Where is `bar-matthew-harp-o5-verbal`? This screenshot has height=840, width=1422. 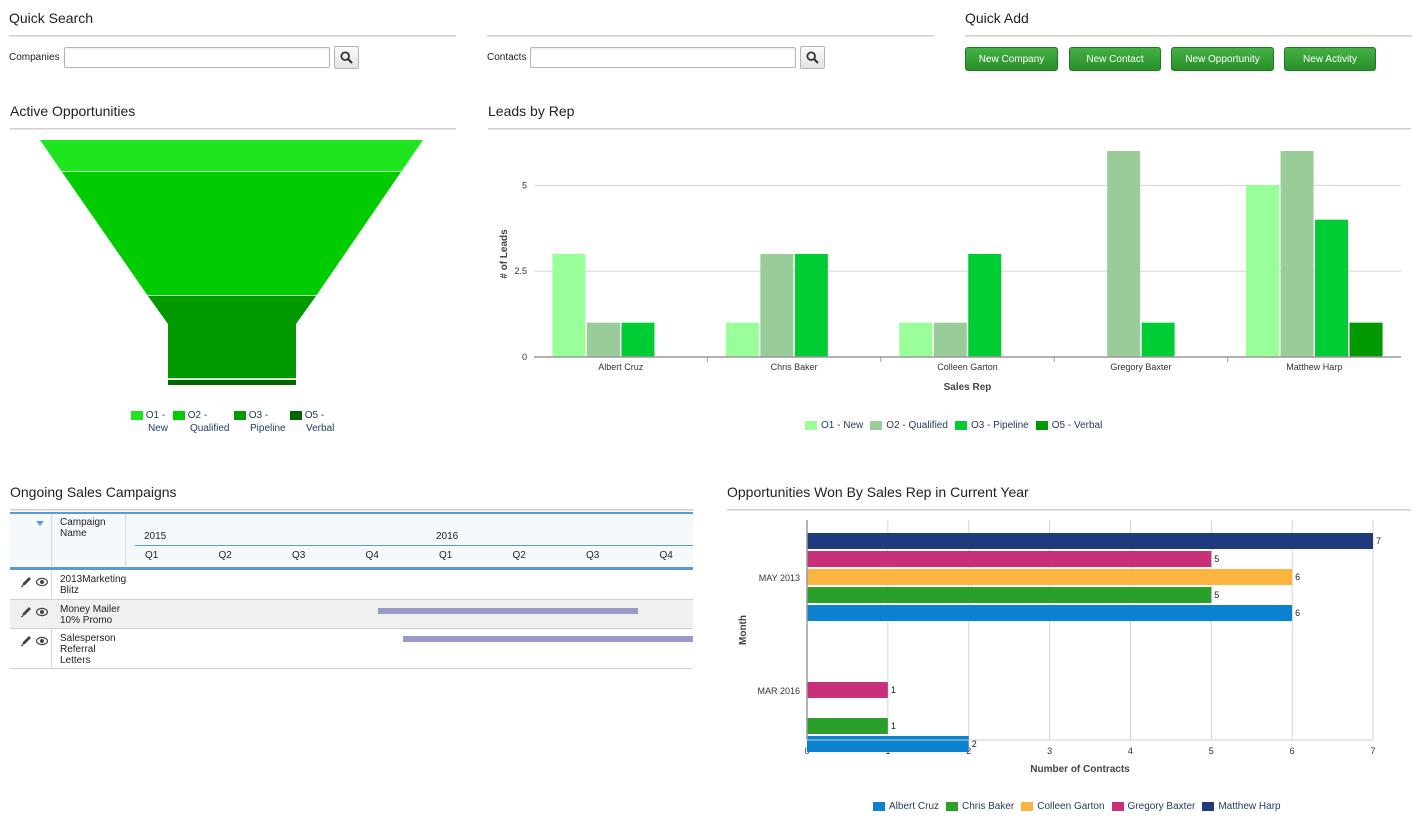 bar-matthew-harp-o5-verbal is located at coordinates (1366, 339).